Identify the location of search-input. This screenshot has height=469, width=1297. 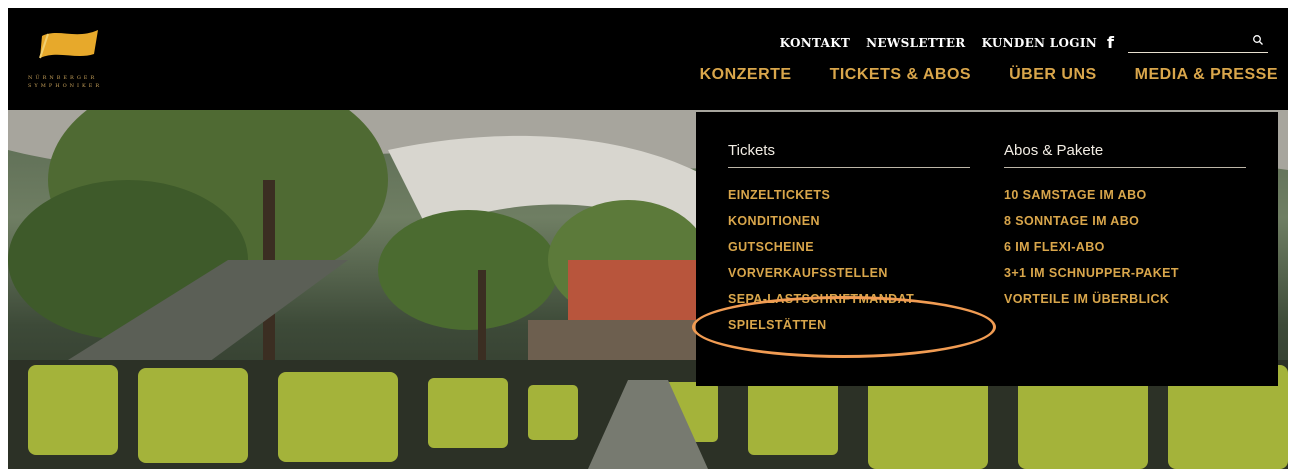
(1189, 43).